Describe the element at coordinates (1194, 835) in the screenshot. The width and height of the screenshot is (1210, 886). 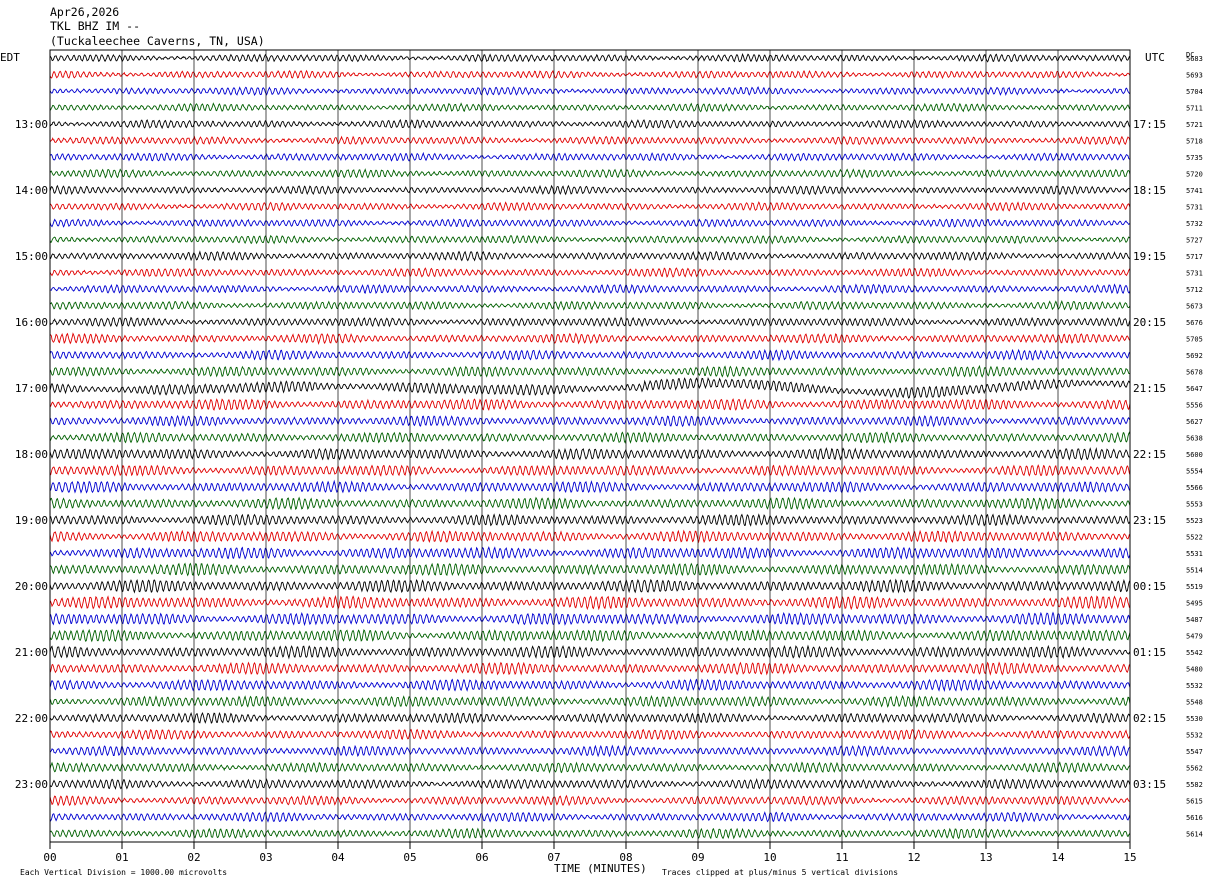
I see `dc-offset-label: 5614` at that location.